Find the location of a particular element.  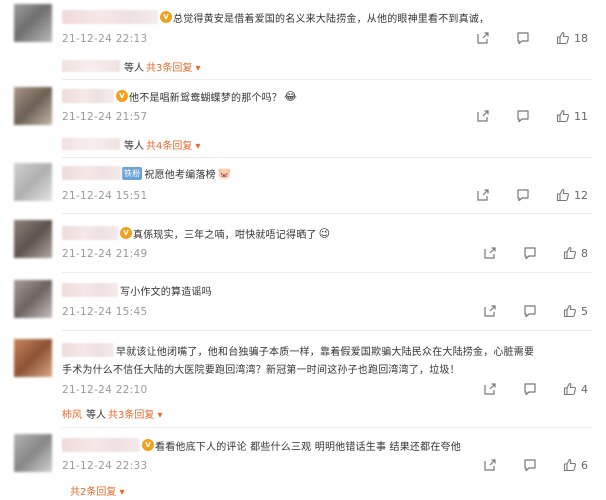

comment-text: 他不是唱新鸳鸯蝴蝶梦的那个吗？ is located at coordinates (205, 98).